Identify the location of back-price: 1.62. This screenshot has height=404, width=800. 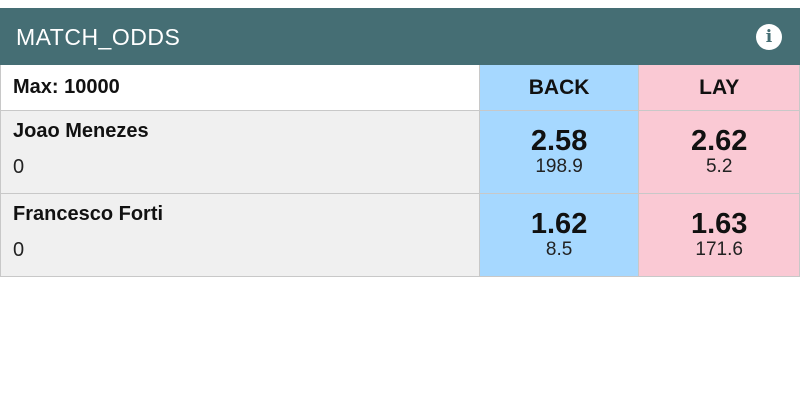
(559, 224).